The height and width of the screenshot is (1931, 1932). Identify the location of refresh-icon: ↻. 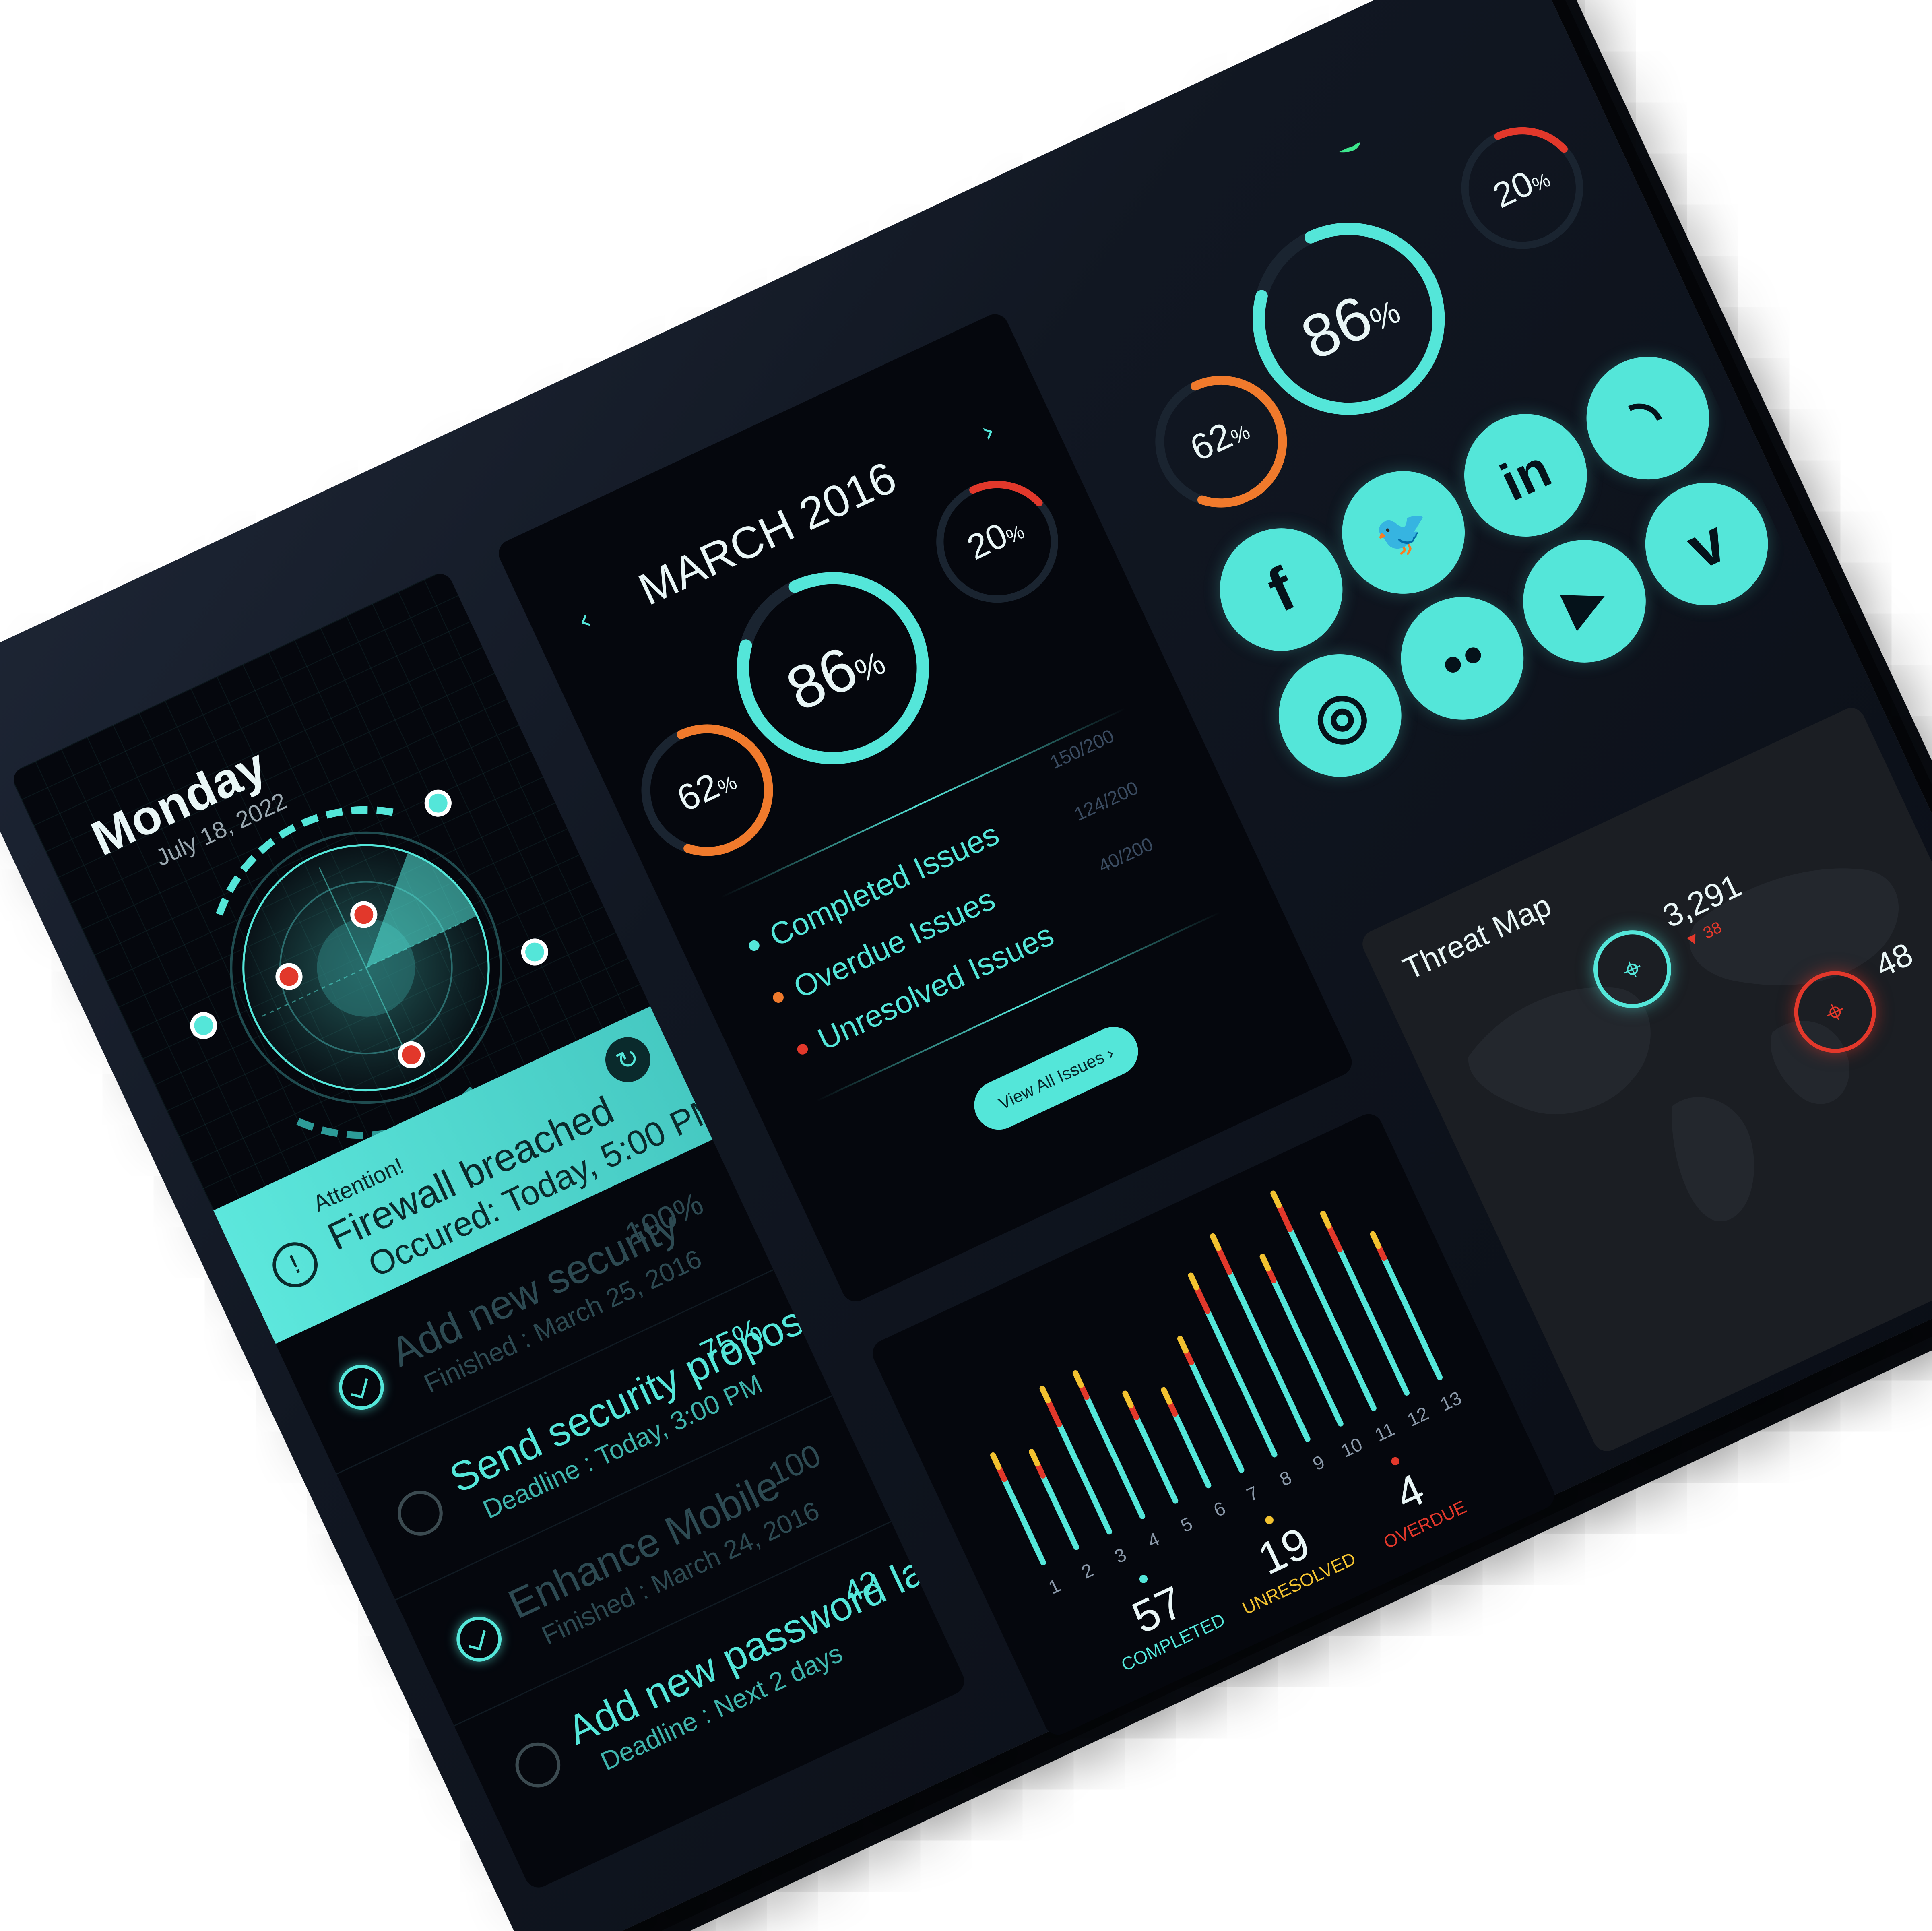
(628, 1060).